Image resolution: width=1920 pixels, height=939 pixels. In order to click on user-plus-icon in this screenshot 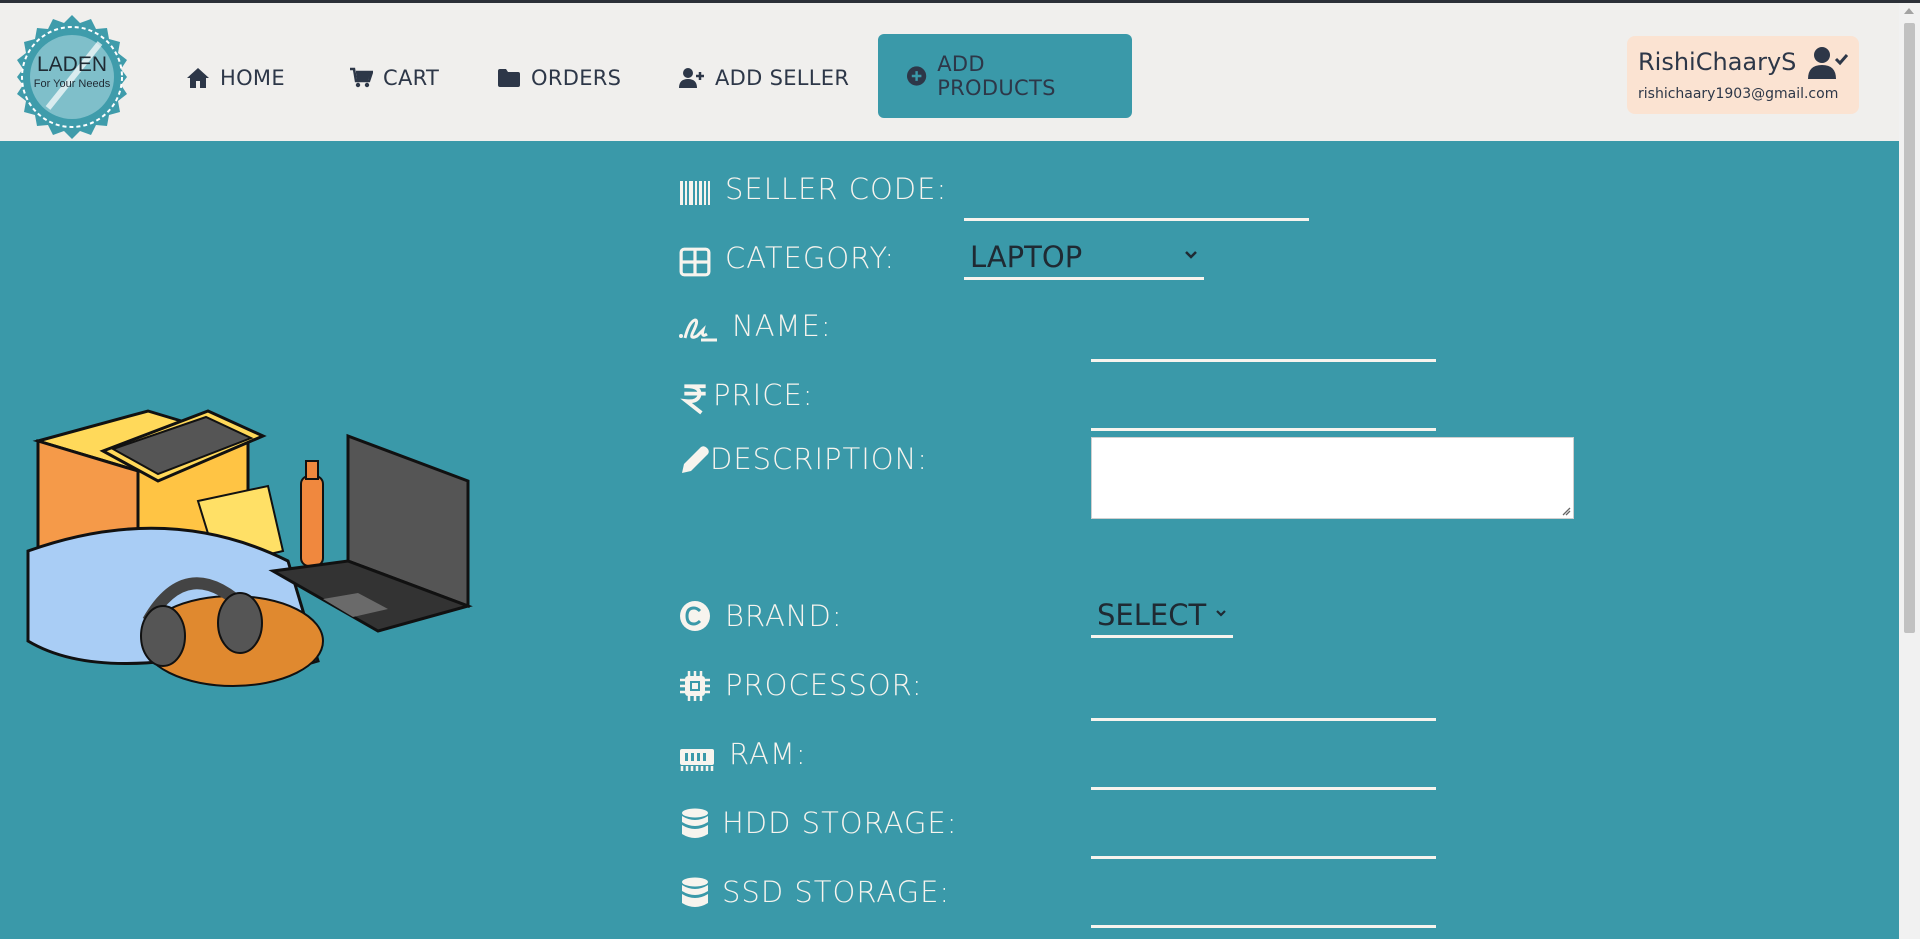, I will do `click(691, 78)`.